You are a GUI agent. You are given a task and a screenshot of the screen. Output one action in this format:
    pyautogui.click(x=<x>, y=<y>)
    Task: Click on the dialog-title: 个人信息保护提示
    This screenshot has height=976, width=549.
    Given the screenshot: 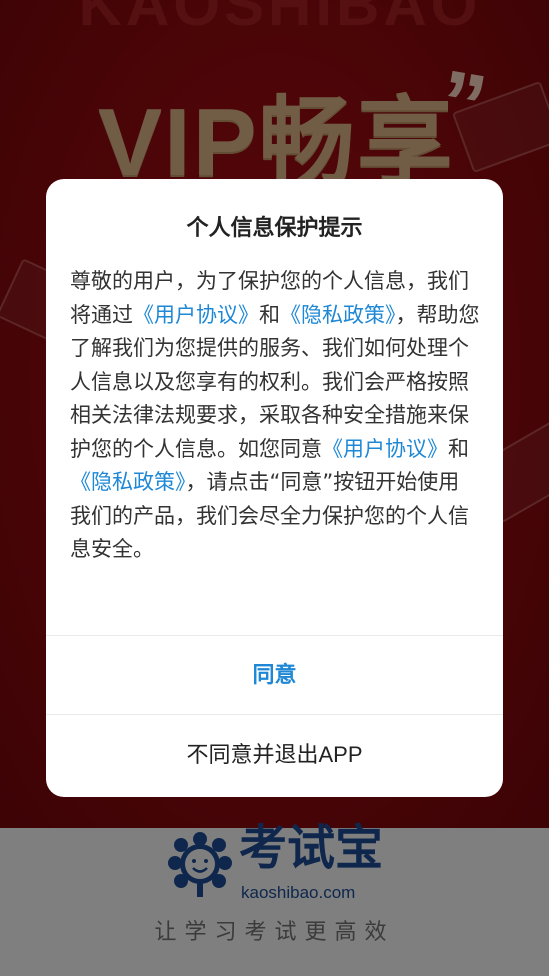 What is the action you would take?
    pyautogui.click(x=274, y=228)
    